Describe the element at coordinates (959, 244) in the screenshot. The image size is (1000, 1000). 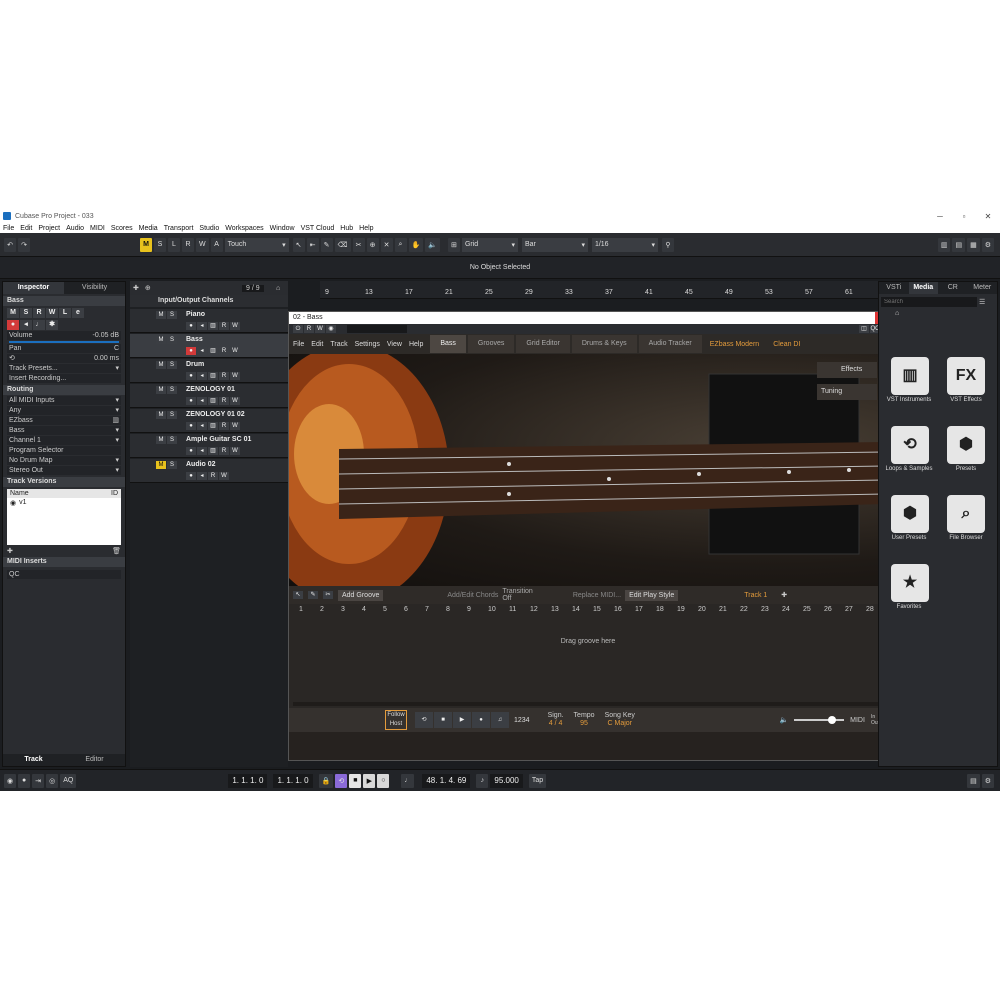
I see `layout-lower-icon: ▤` at that location.